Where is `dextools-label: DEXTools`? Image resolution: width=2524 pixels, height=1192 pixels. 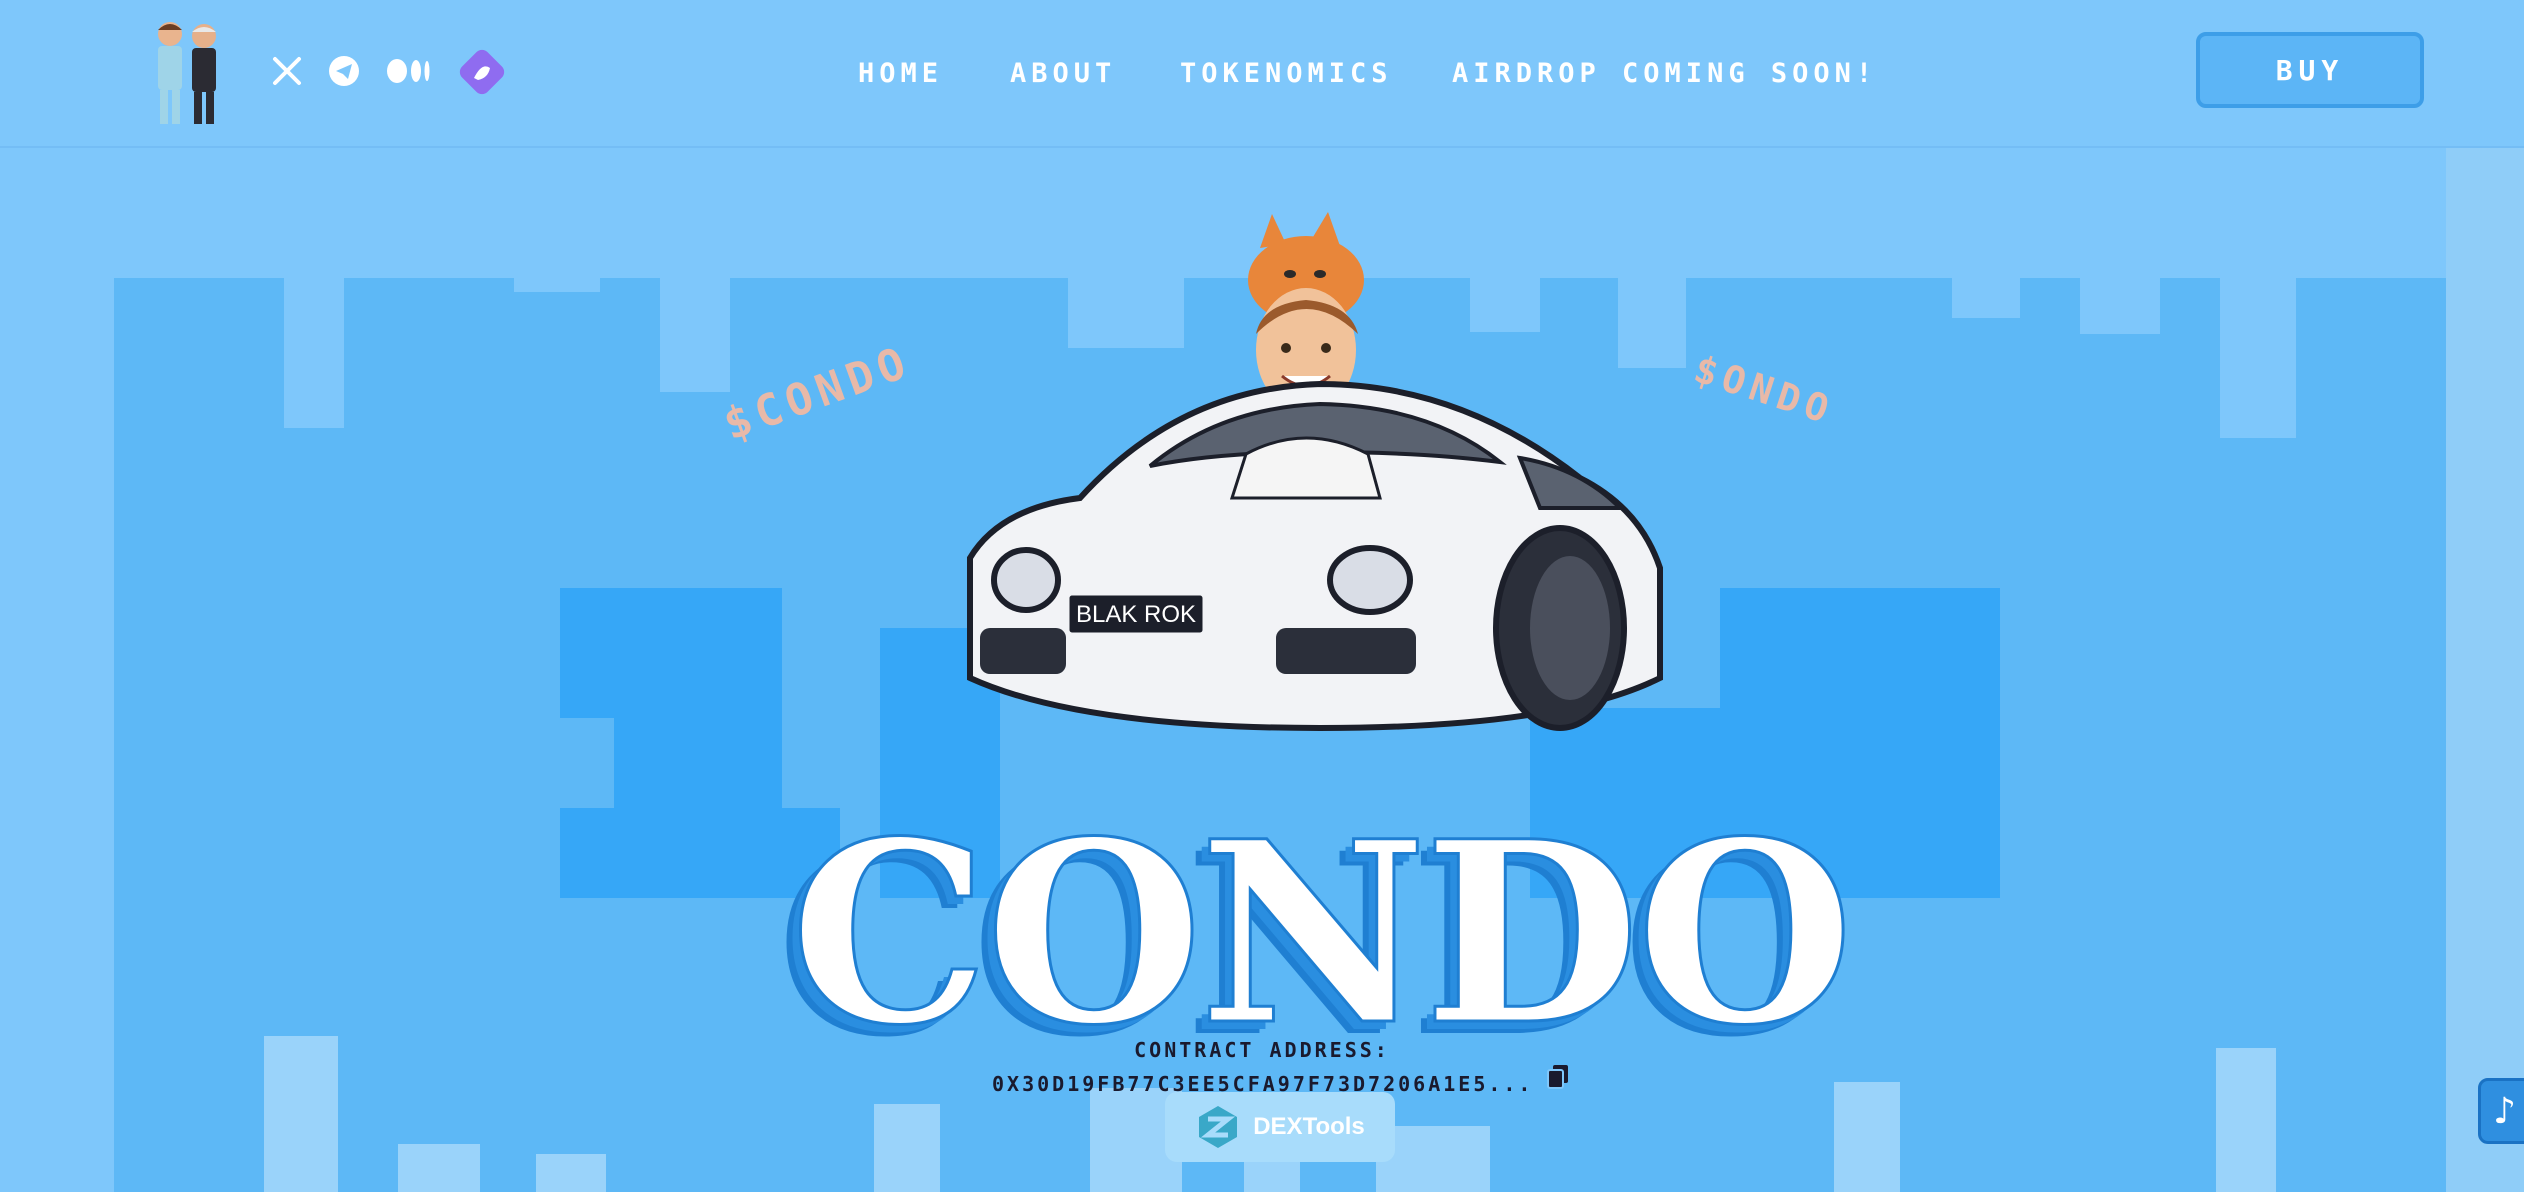
dextools-label: DEXTools is located at coordinates (1309, 1126).